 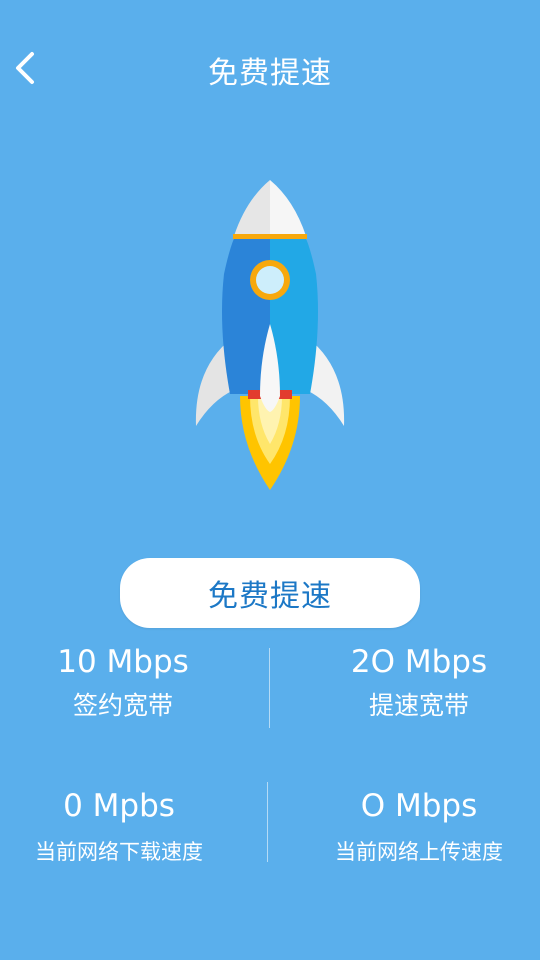 What do you see at coordinates (122, 705) in the screenshot?
I see `contract-bandwidth-label: 签约宽带` at bounding box center [122, 705].